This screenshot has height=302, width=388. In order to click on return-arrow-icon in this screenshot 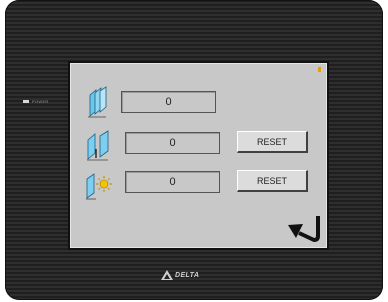, I will do `click(306, 229)`.